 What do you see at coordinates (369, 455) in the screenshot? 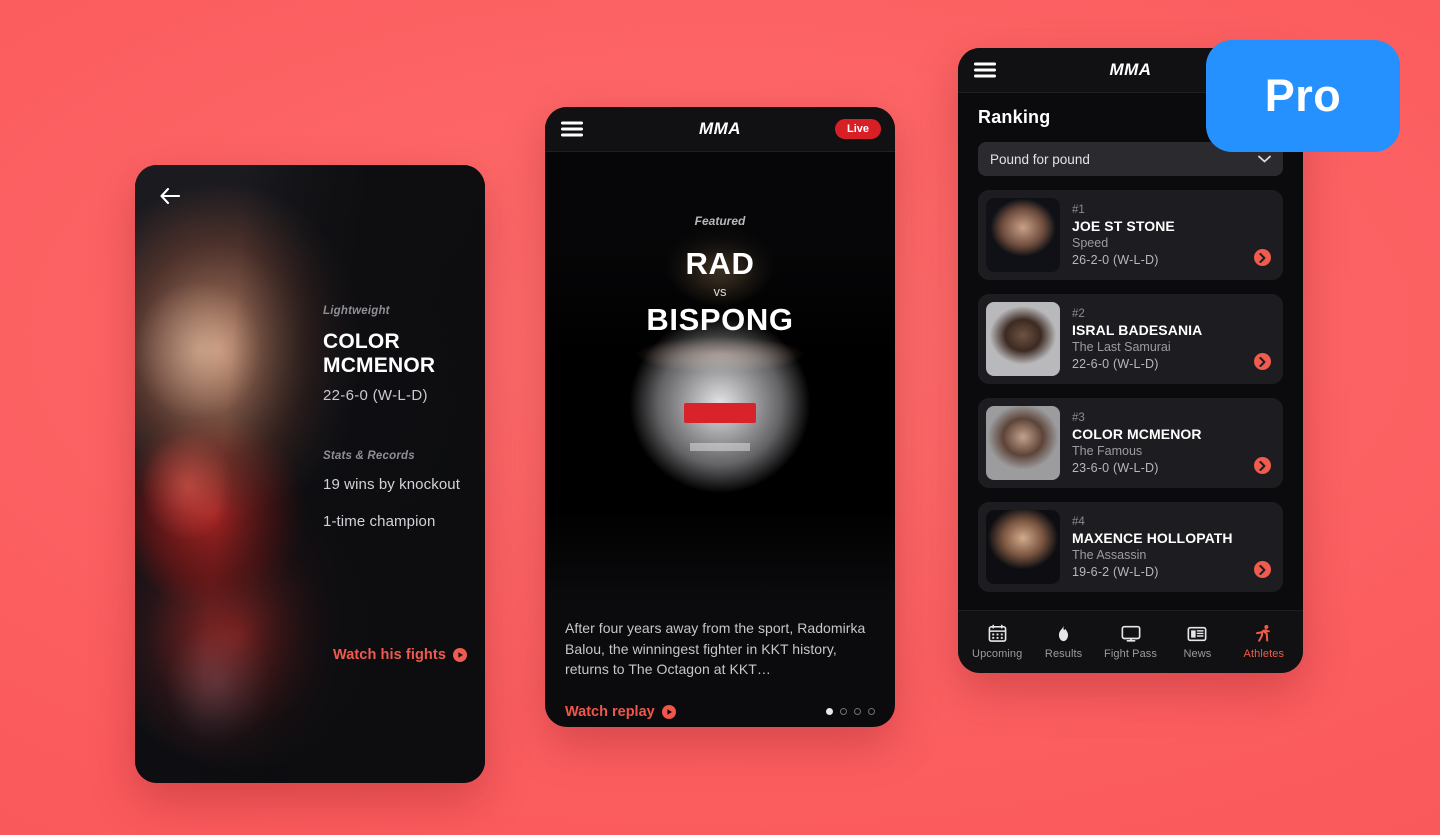
I see `stats-heading: Stats & Records` at bounding box center [369, 455].